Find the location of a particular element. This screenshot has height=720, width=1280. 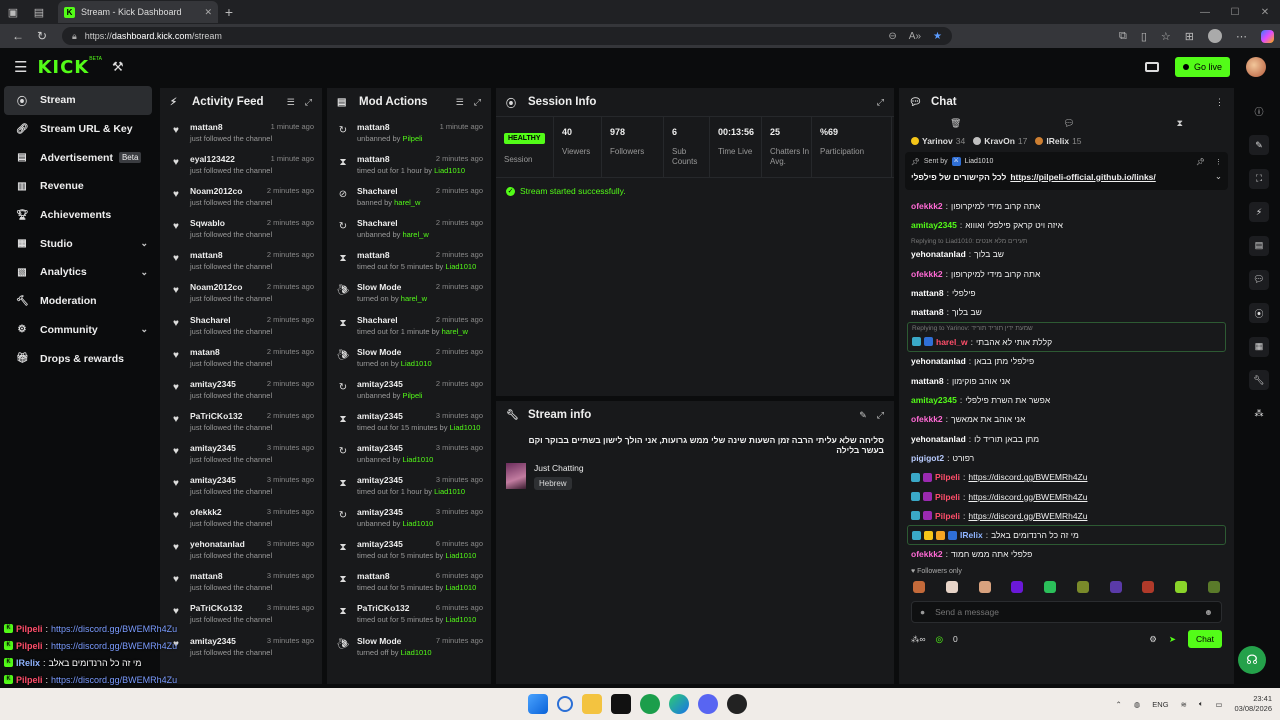

activity-username: PaTriCKo132 is located at coordinates (216, 608).